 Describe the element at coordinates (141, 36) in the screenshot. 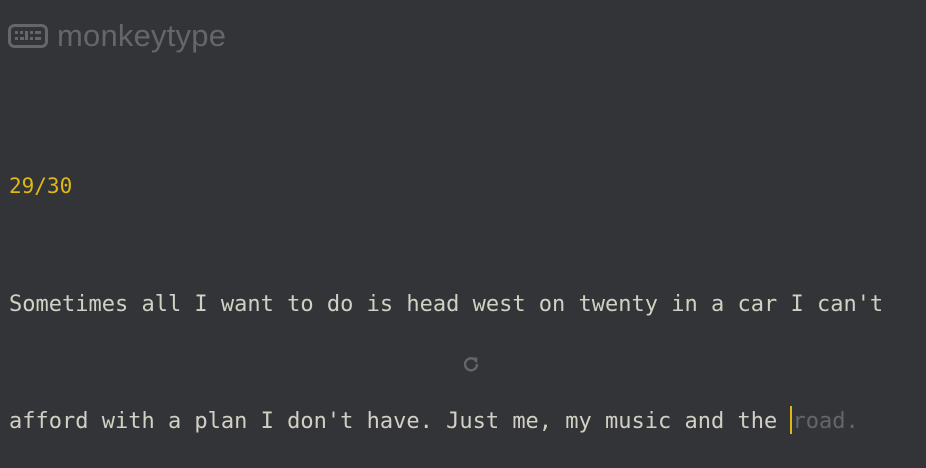

I see `logo-text: monkeytype` at that location.